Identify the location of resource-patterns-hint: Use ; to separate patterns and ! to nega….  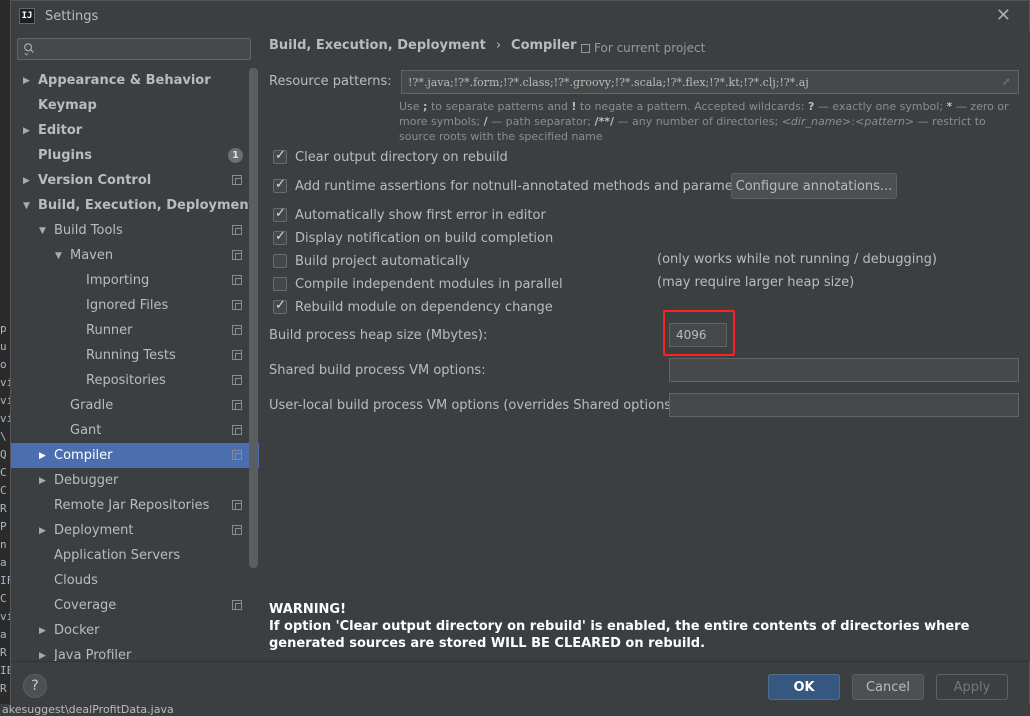
(704, 121).